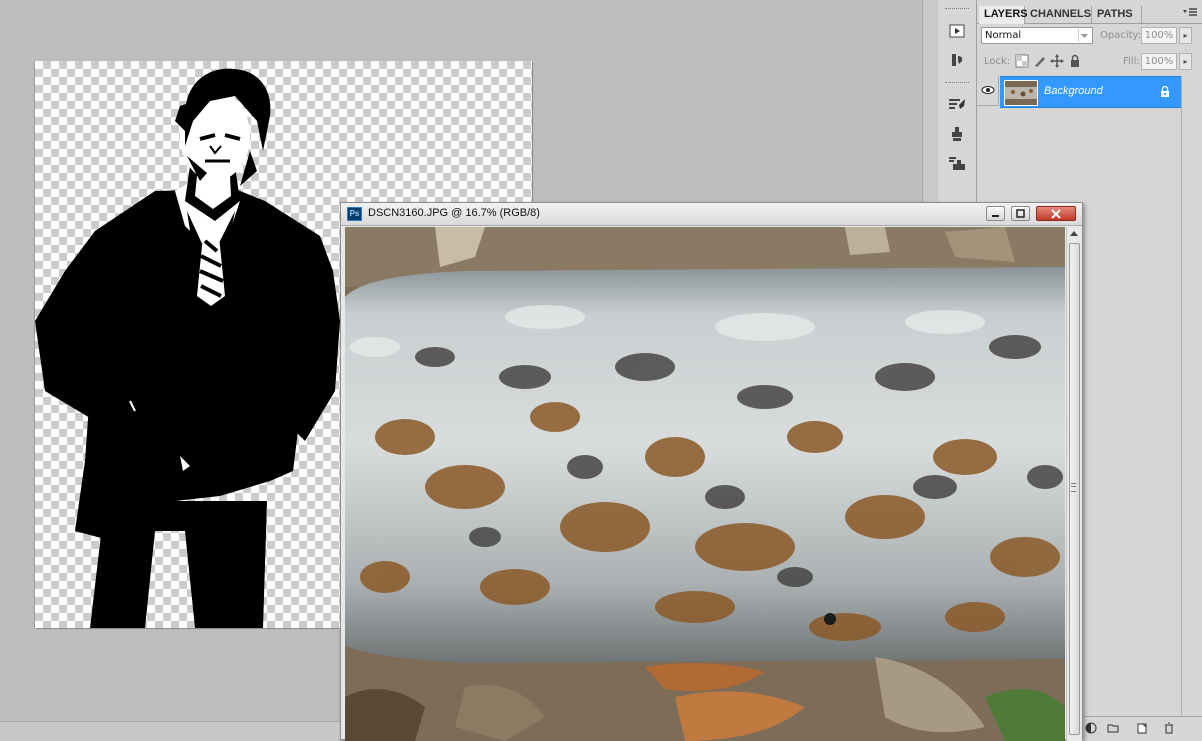 The width and height of the screenshot is (1202, 741). I want to click on photoshop-app-icon: Ps, so click(354, 214).